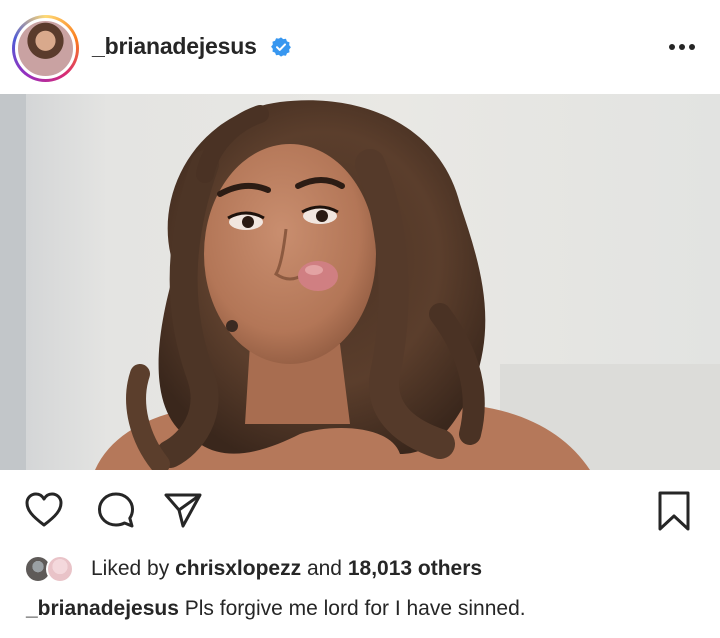 The width and height of the screenshot is (720, 638). Describe the element at coordinates (415, 568) in the screenshot. I see `likes-count: 18,013 others` at that location.